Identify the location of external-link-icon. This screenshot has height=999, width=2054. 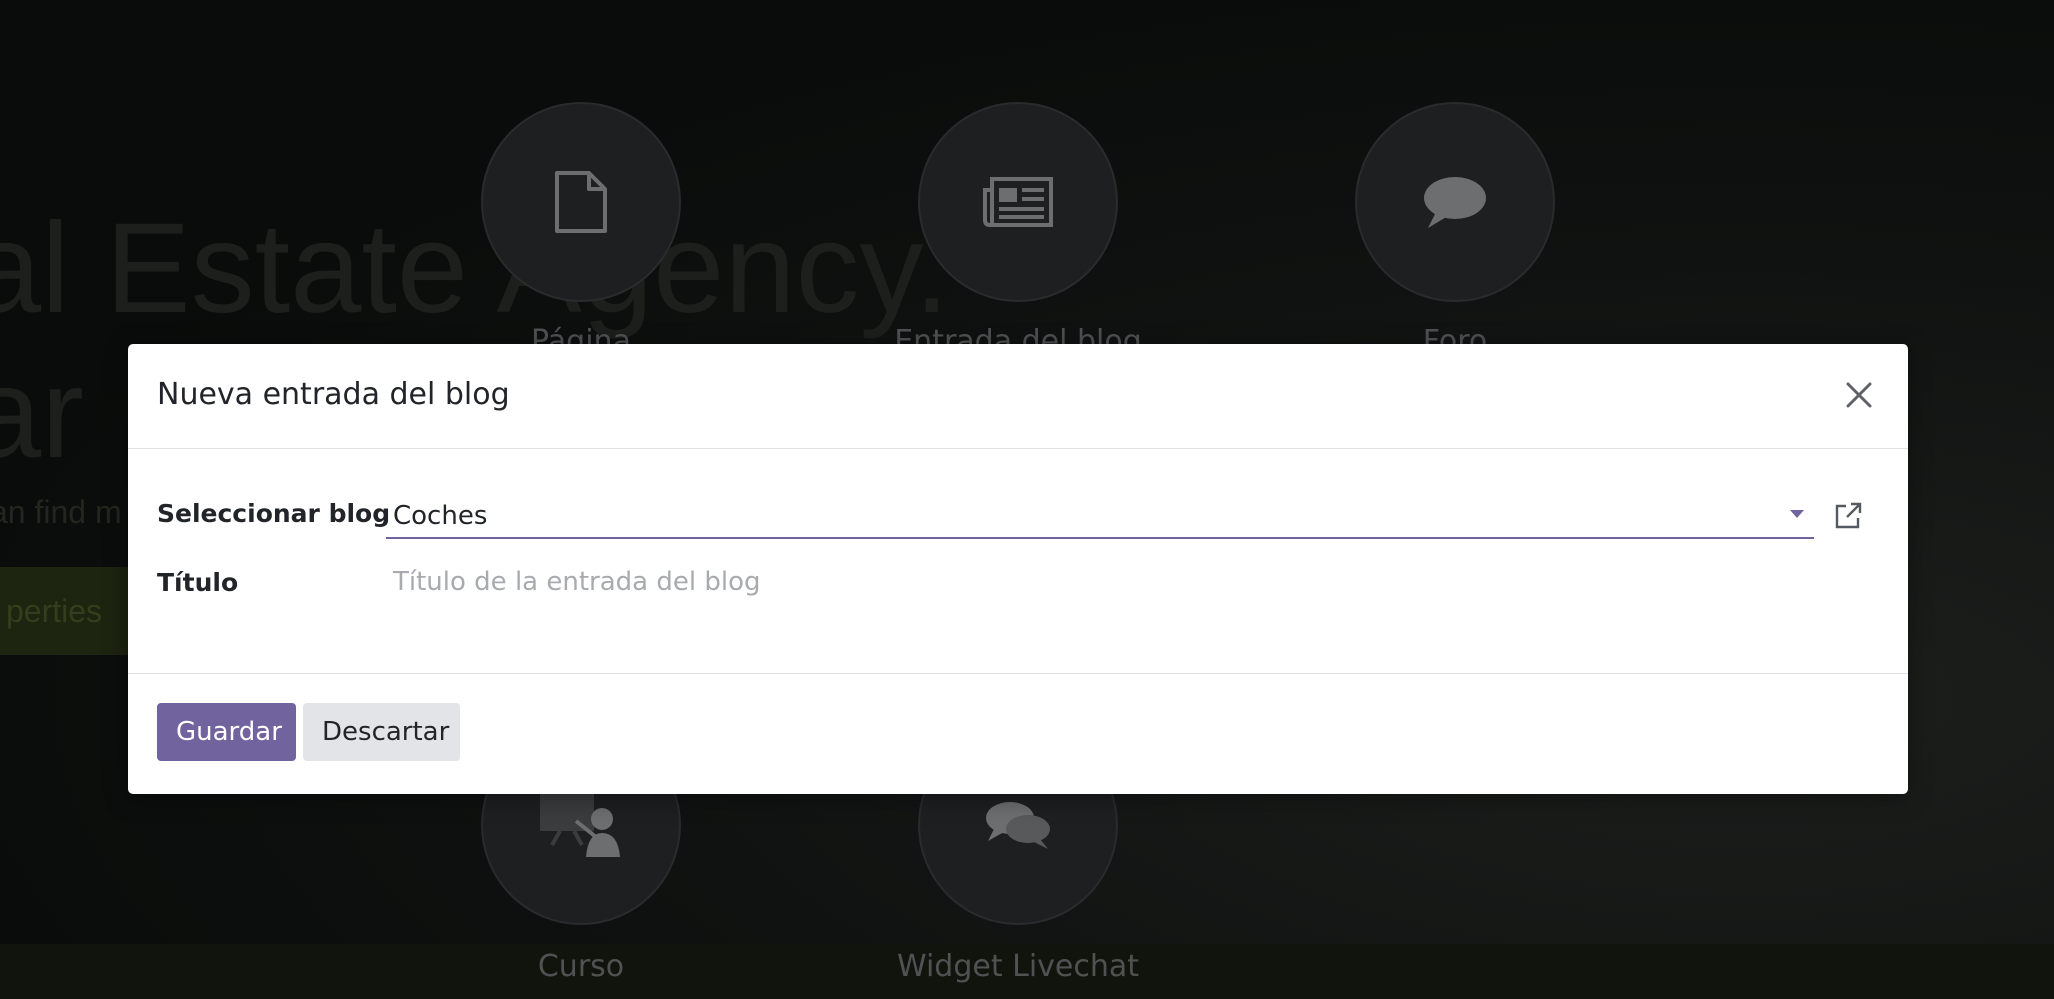
(1848, 516).